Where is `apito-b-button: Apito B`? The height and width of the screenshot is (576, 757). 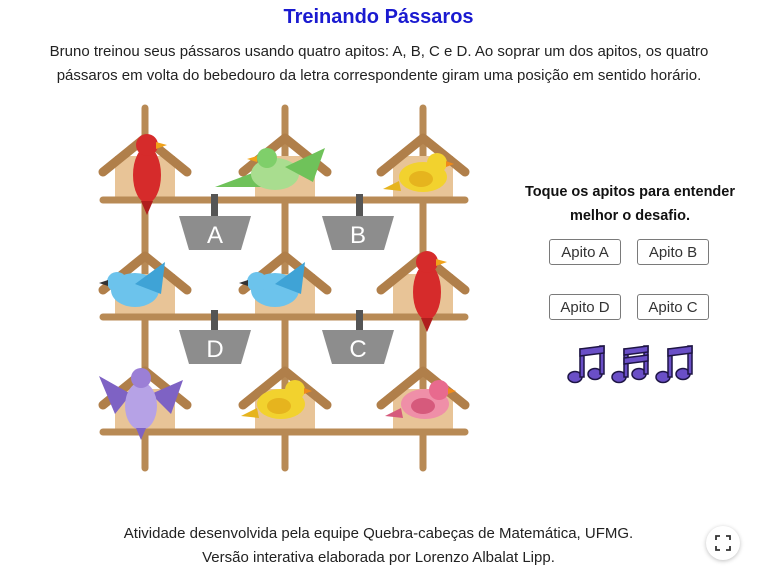
apito-b-button: Apito B is located at coordinates (673, 252).